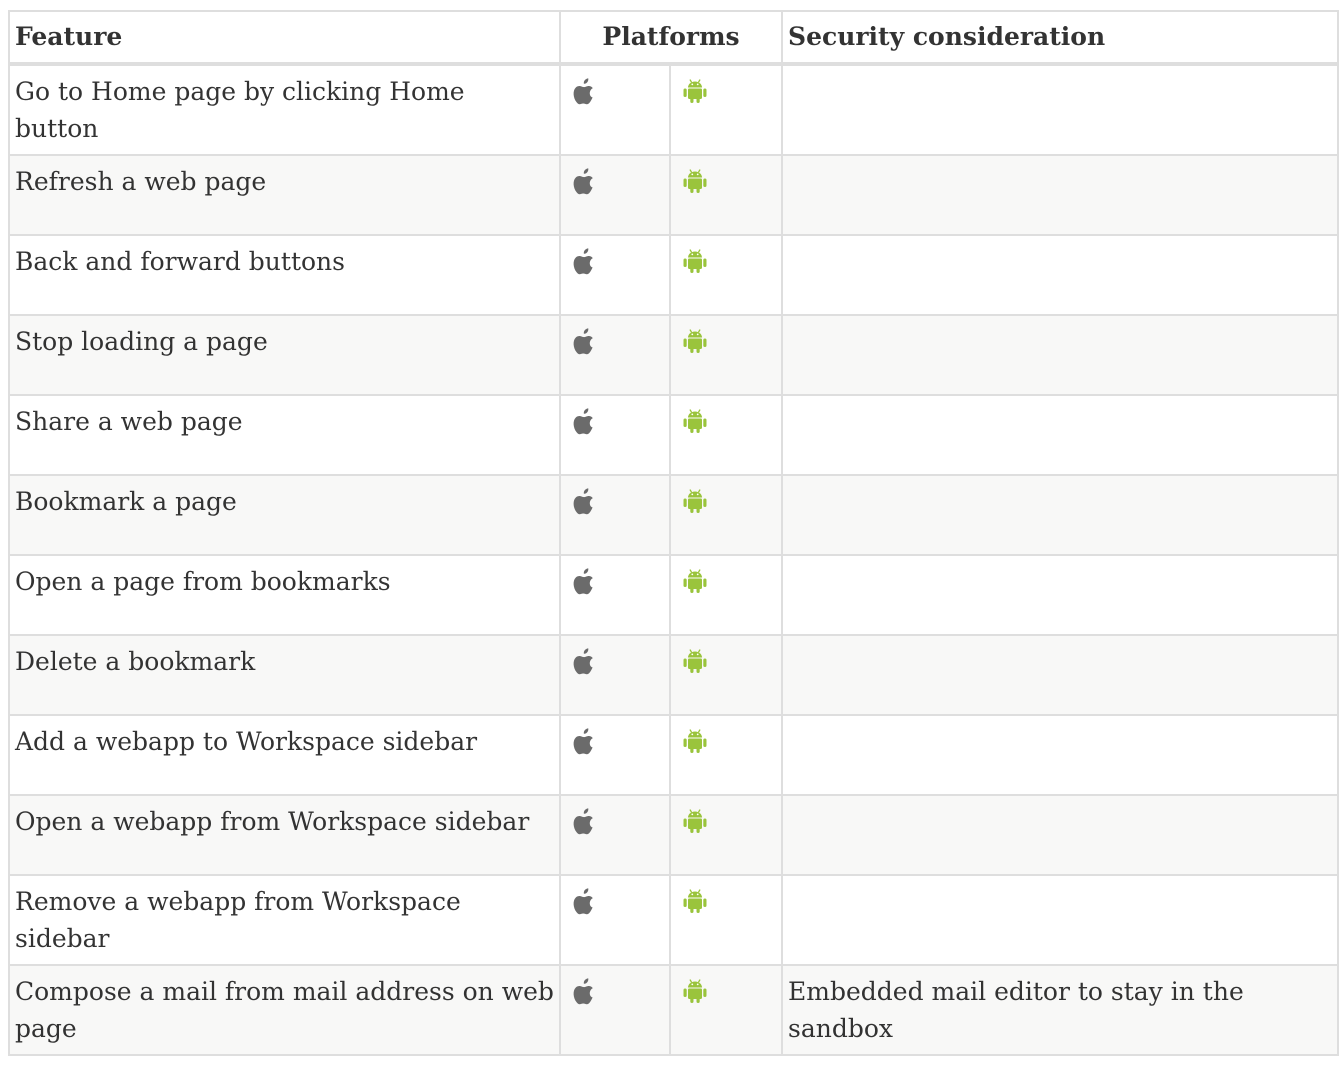  What do you see at coordinates (284, 515) in the screenshot?
I see `feature-cell: Bookmark a page` at bounding box center [284, 515].